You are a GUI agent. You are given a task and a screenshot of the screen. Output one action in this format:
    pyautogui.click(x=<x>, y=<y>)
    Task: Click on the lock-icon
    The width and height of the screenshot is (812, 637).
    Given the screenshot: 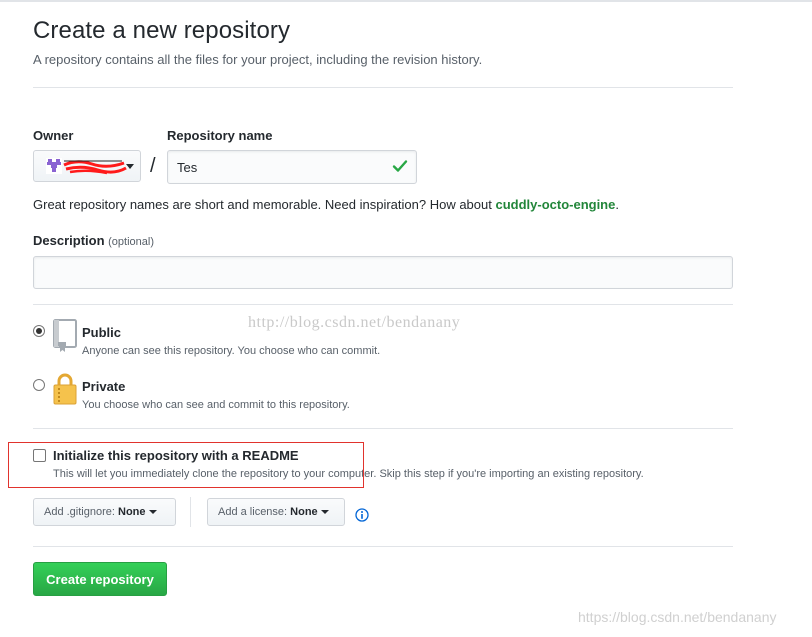 What is the action you would take?
    pyautogui.click(x=65, y=389)
    